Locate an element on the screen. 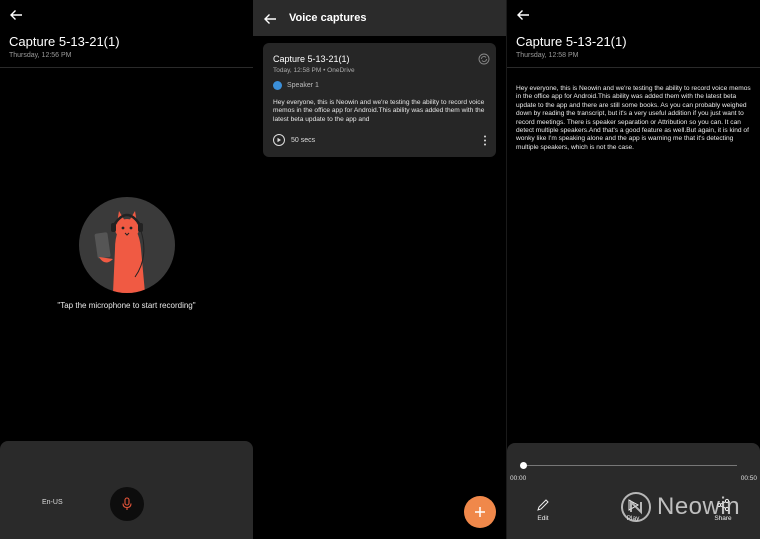 The image size is (760, 539). sync-icon is located at coordinates (484, 59).